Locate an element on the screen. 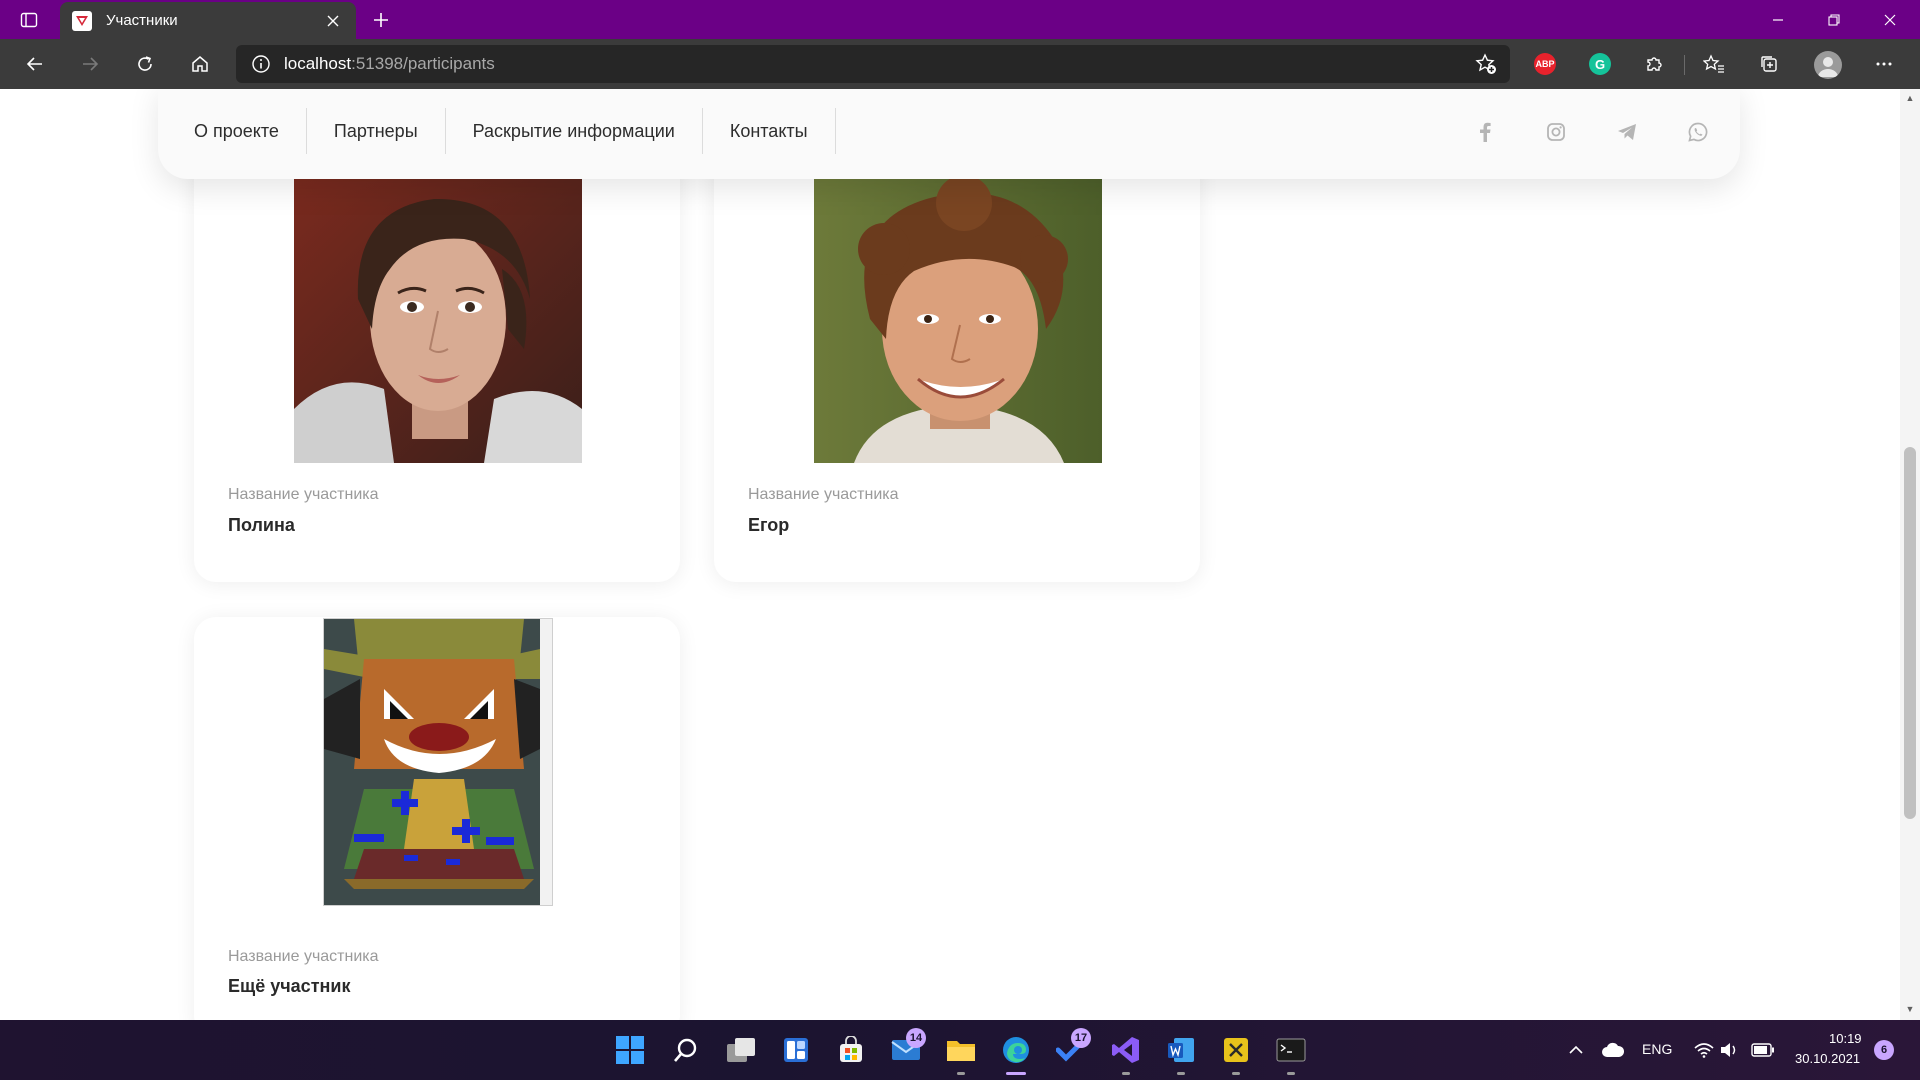 The width and height of the screenshot is (1920, 1080). tab-close-icon is located at coordinates (333, 21).